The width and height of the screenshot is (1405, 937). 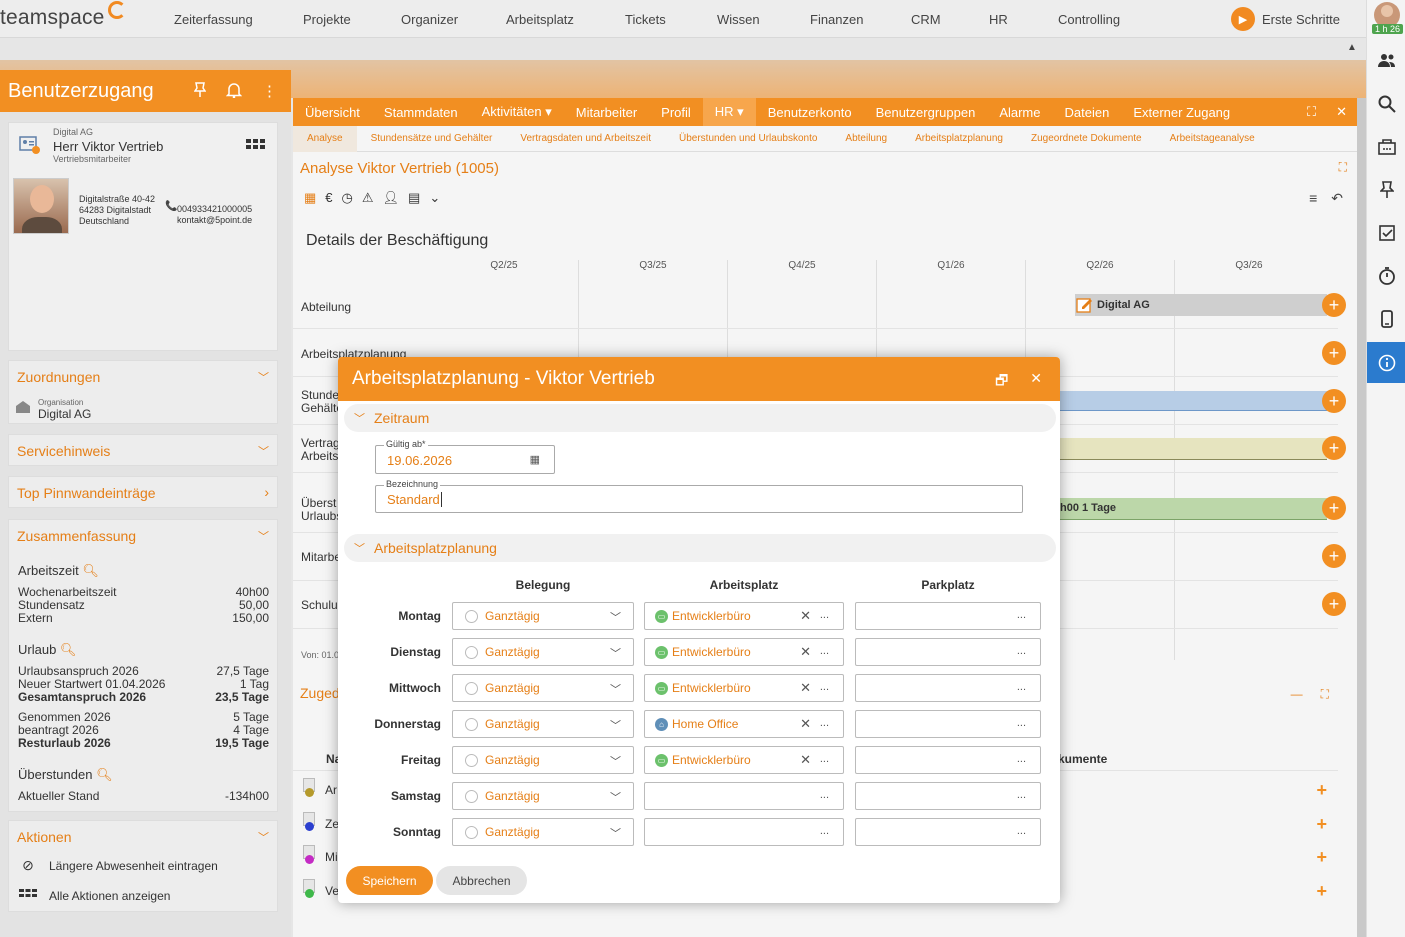 I want to click on tab-profil: Profil, so click(x=676, y=112).